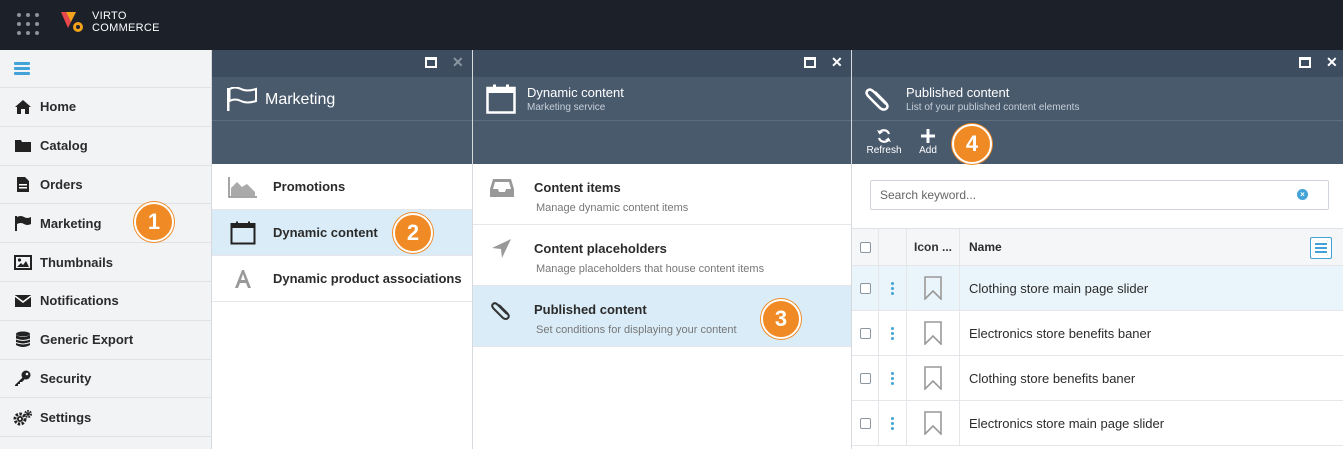 The height and width of the screenshot is (449, 1343). What do you see at coordinates (23, 146) in the screenshot?
I see `folder-icon` at bounding box center [23, 146].